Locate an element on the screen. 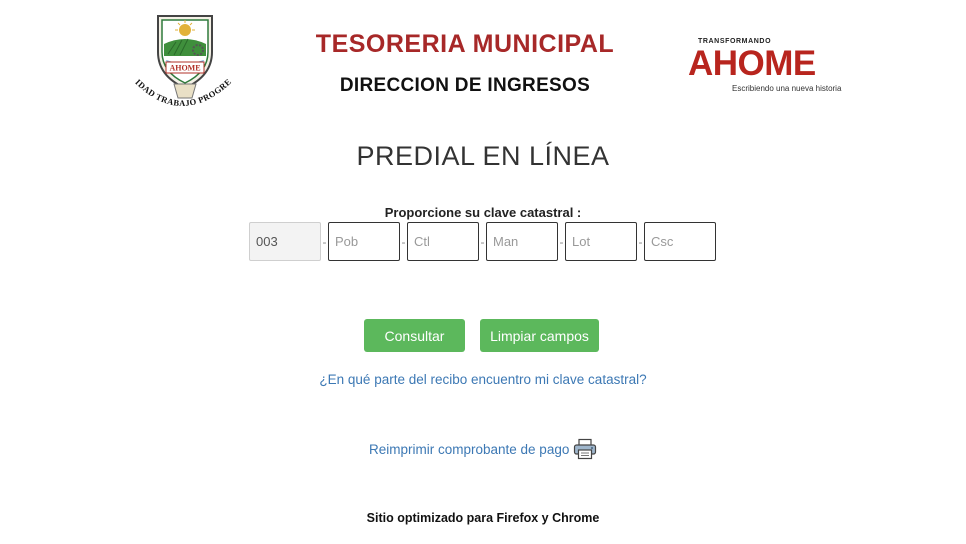 The image size is (966, 544). browser-compatibility-note: Sitio optimizado para Firefox y Chrome is located at coordinates (483, 518).